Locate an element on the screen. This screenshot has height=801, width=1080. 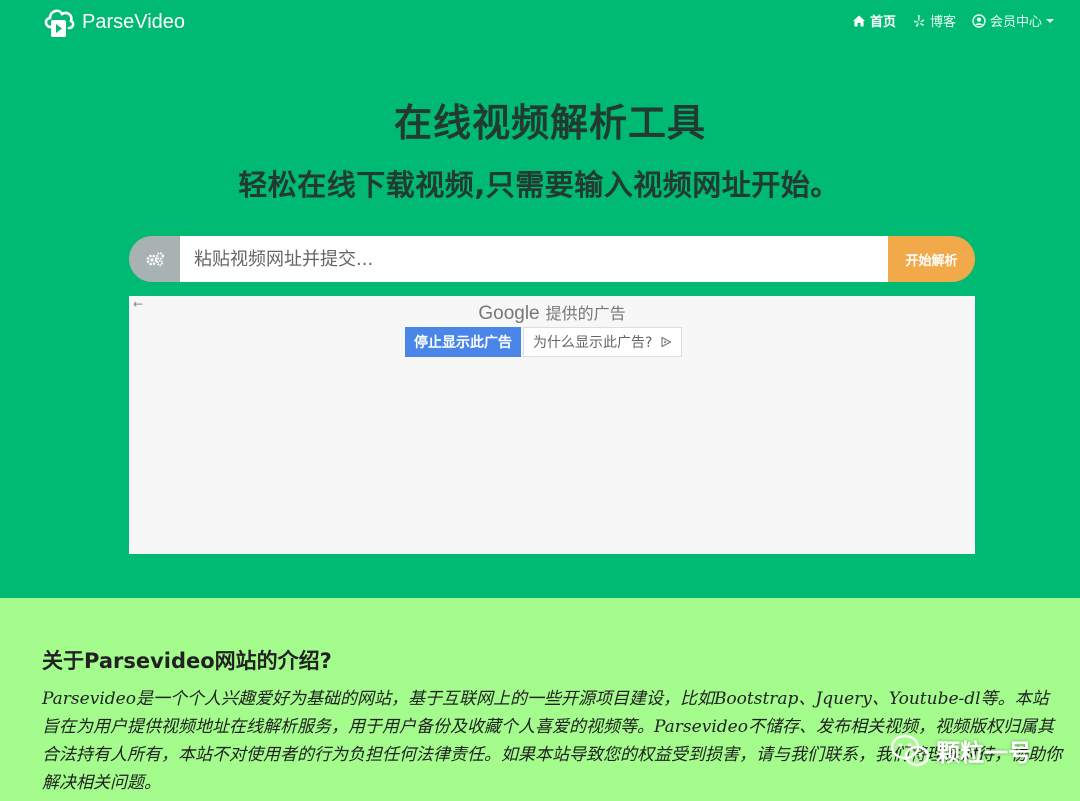
navbar: ParseVideo 首页 博客 会员中心 is located at coordinates (540, 22).